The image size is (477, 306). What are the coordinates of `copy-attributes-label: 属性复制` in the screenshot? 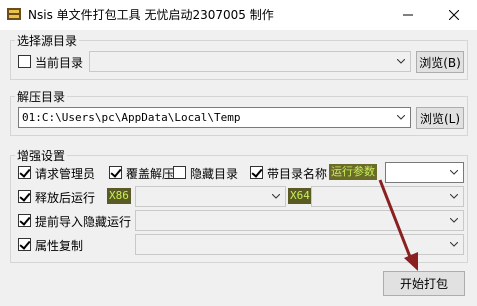 It's located at (59, 246).